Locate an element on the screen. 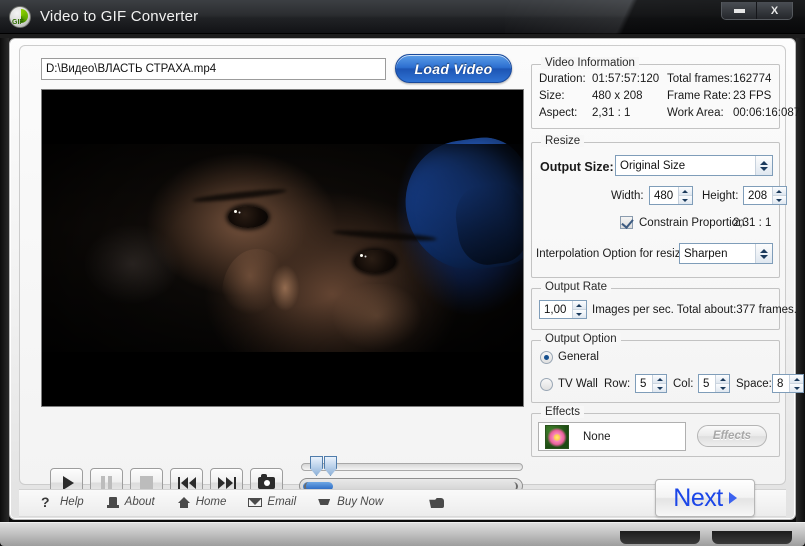  effect-name: None is located at coordinates (597, 436).